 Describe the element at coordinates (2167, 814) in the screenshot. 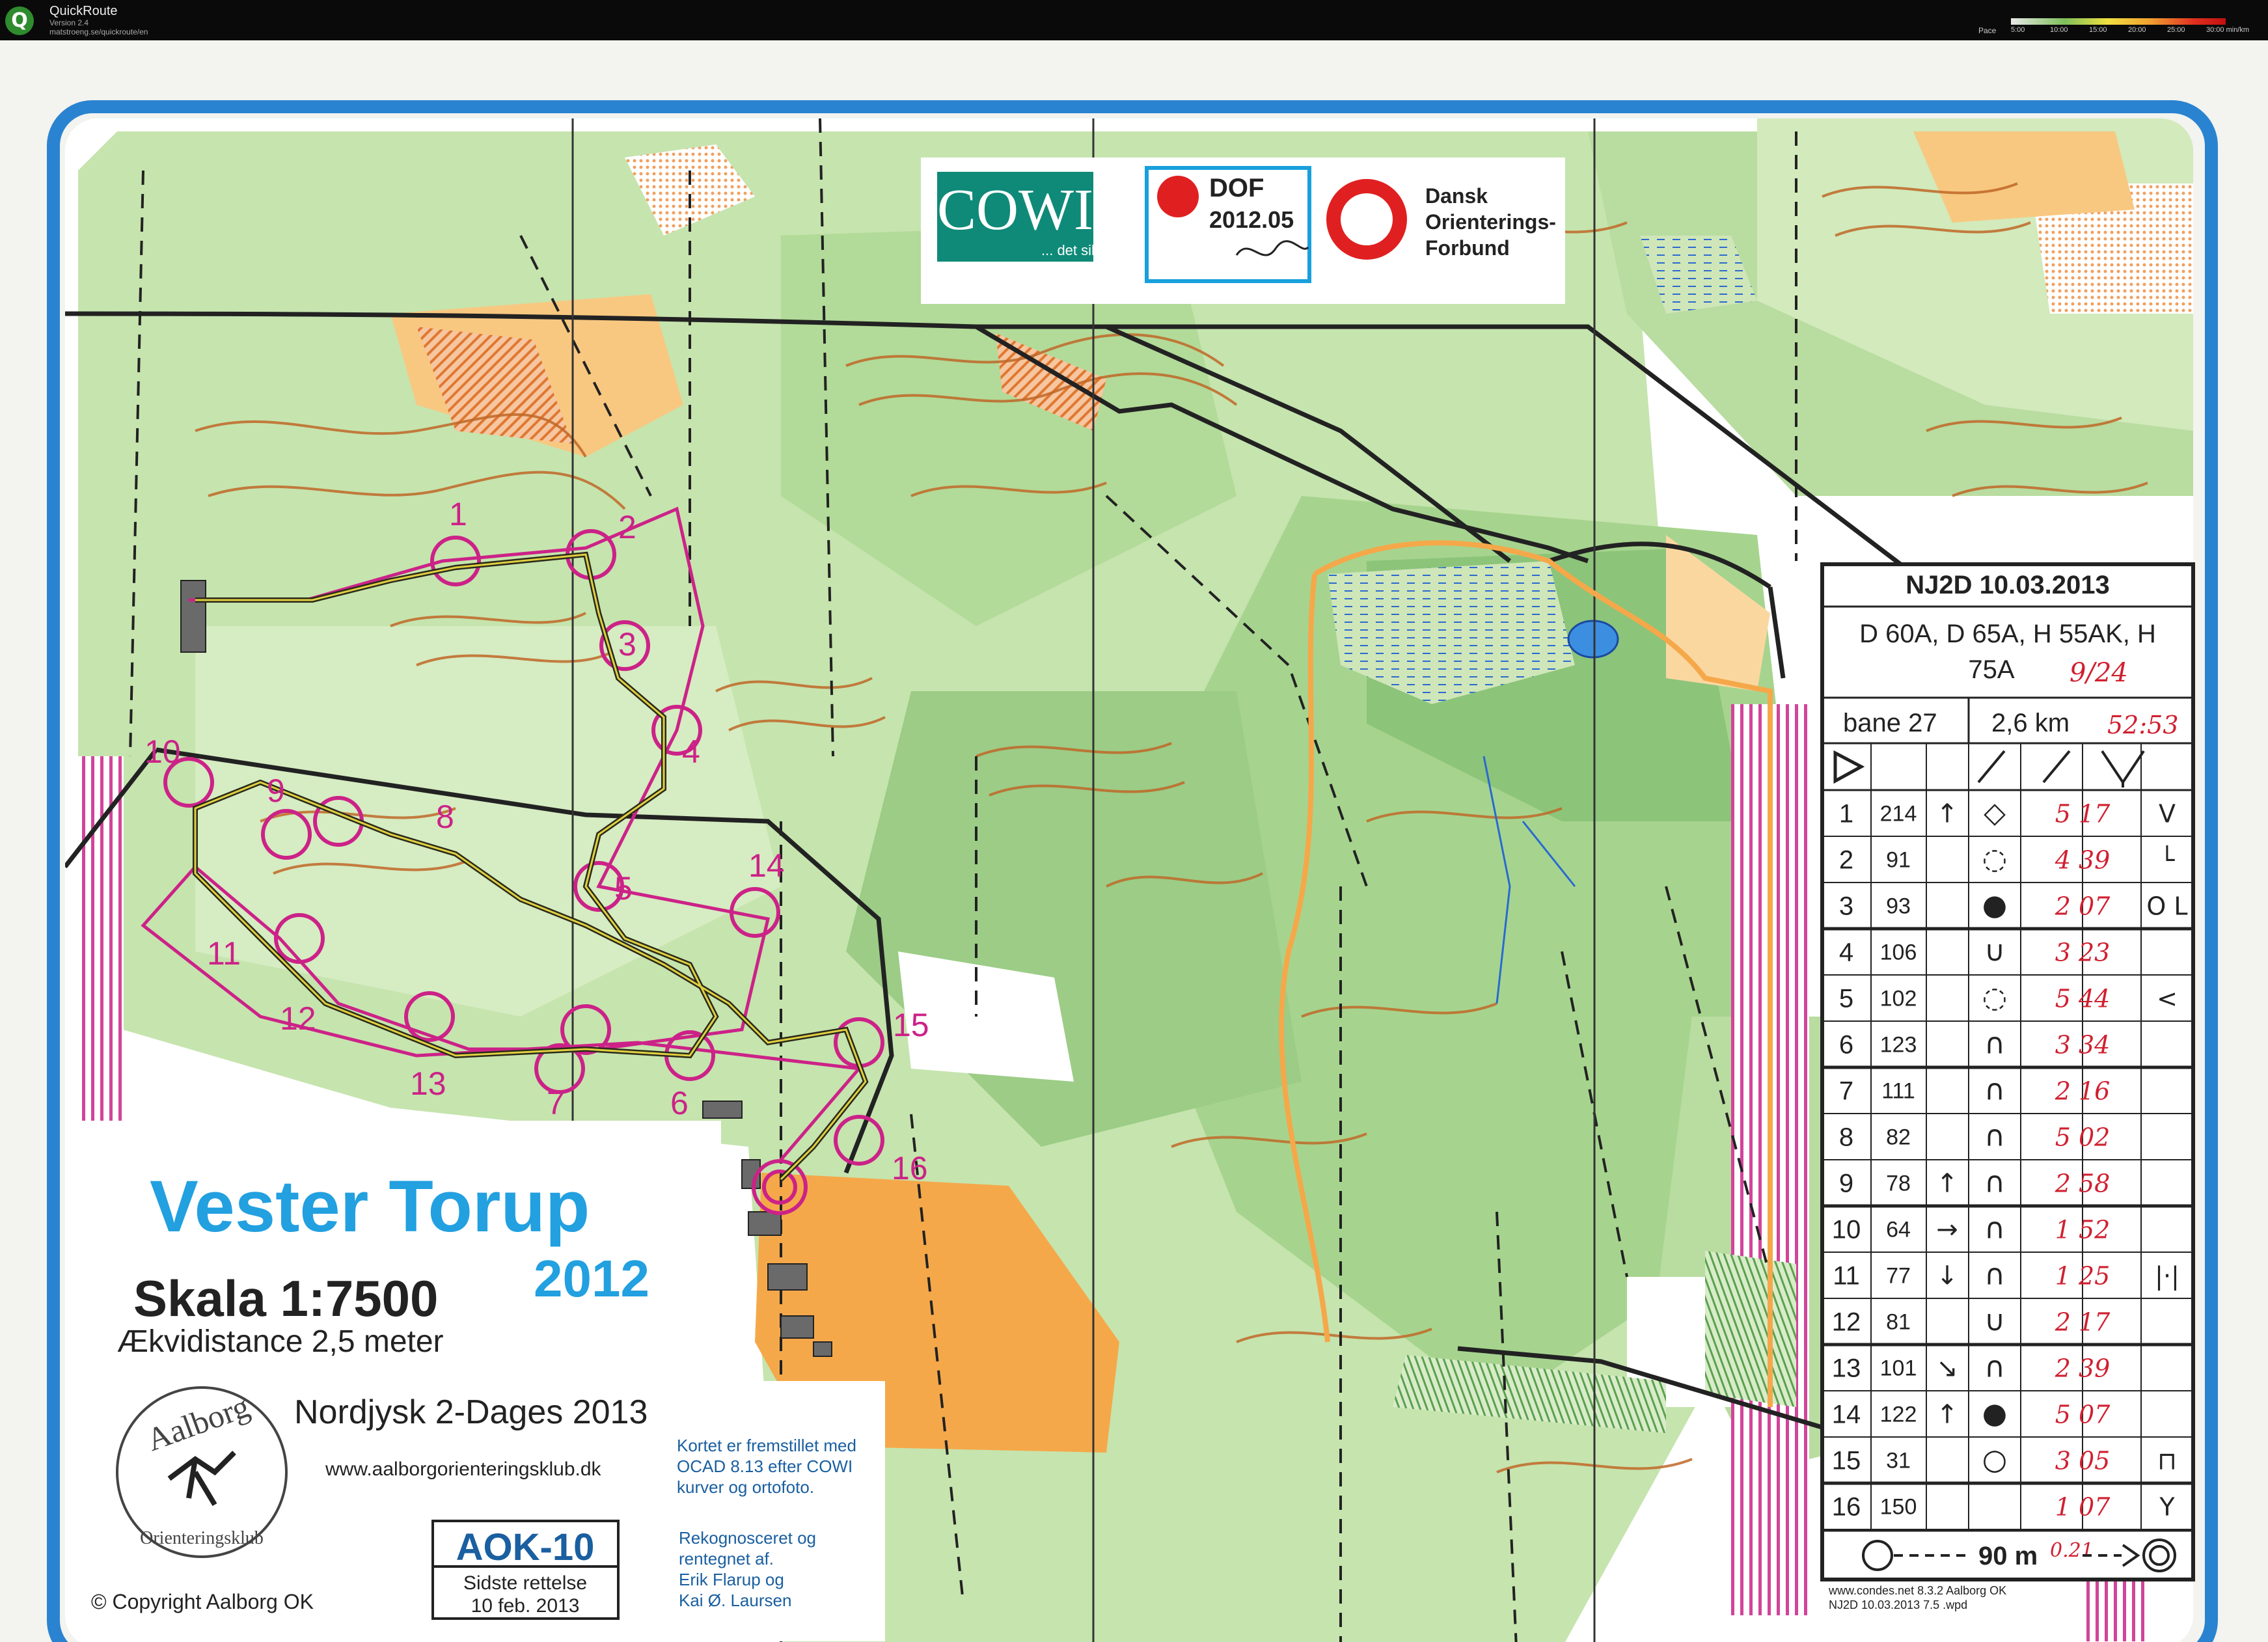

I see `extra-symbol-cell: V` at that location.